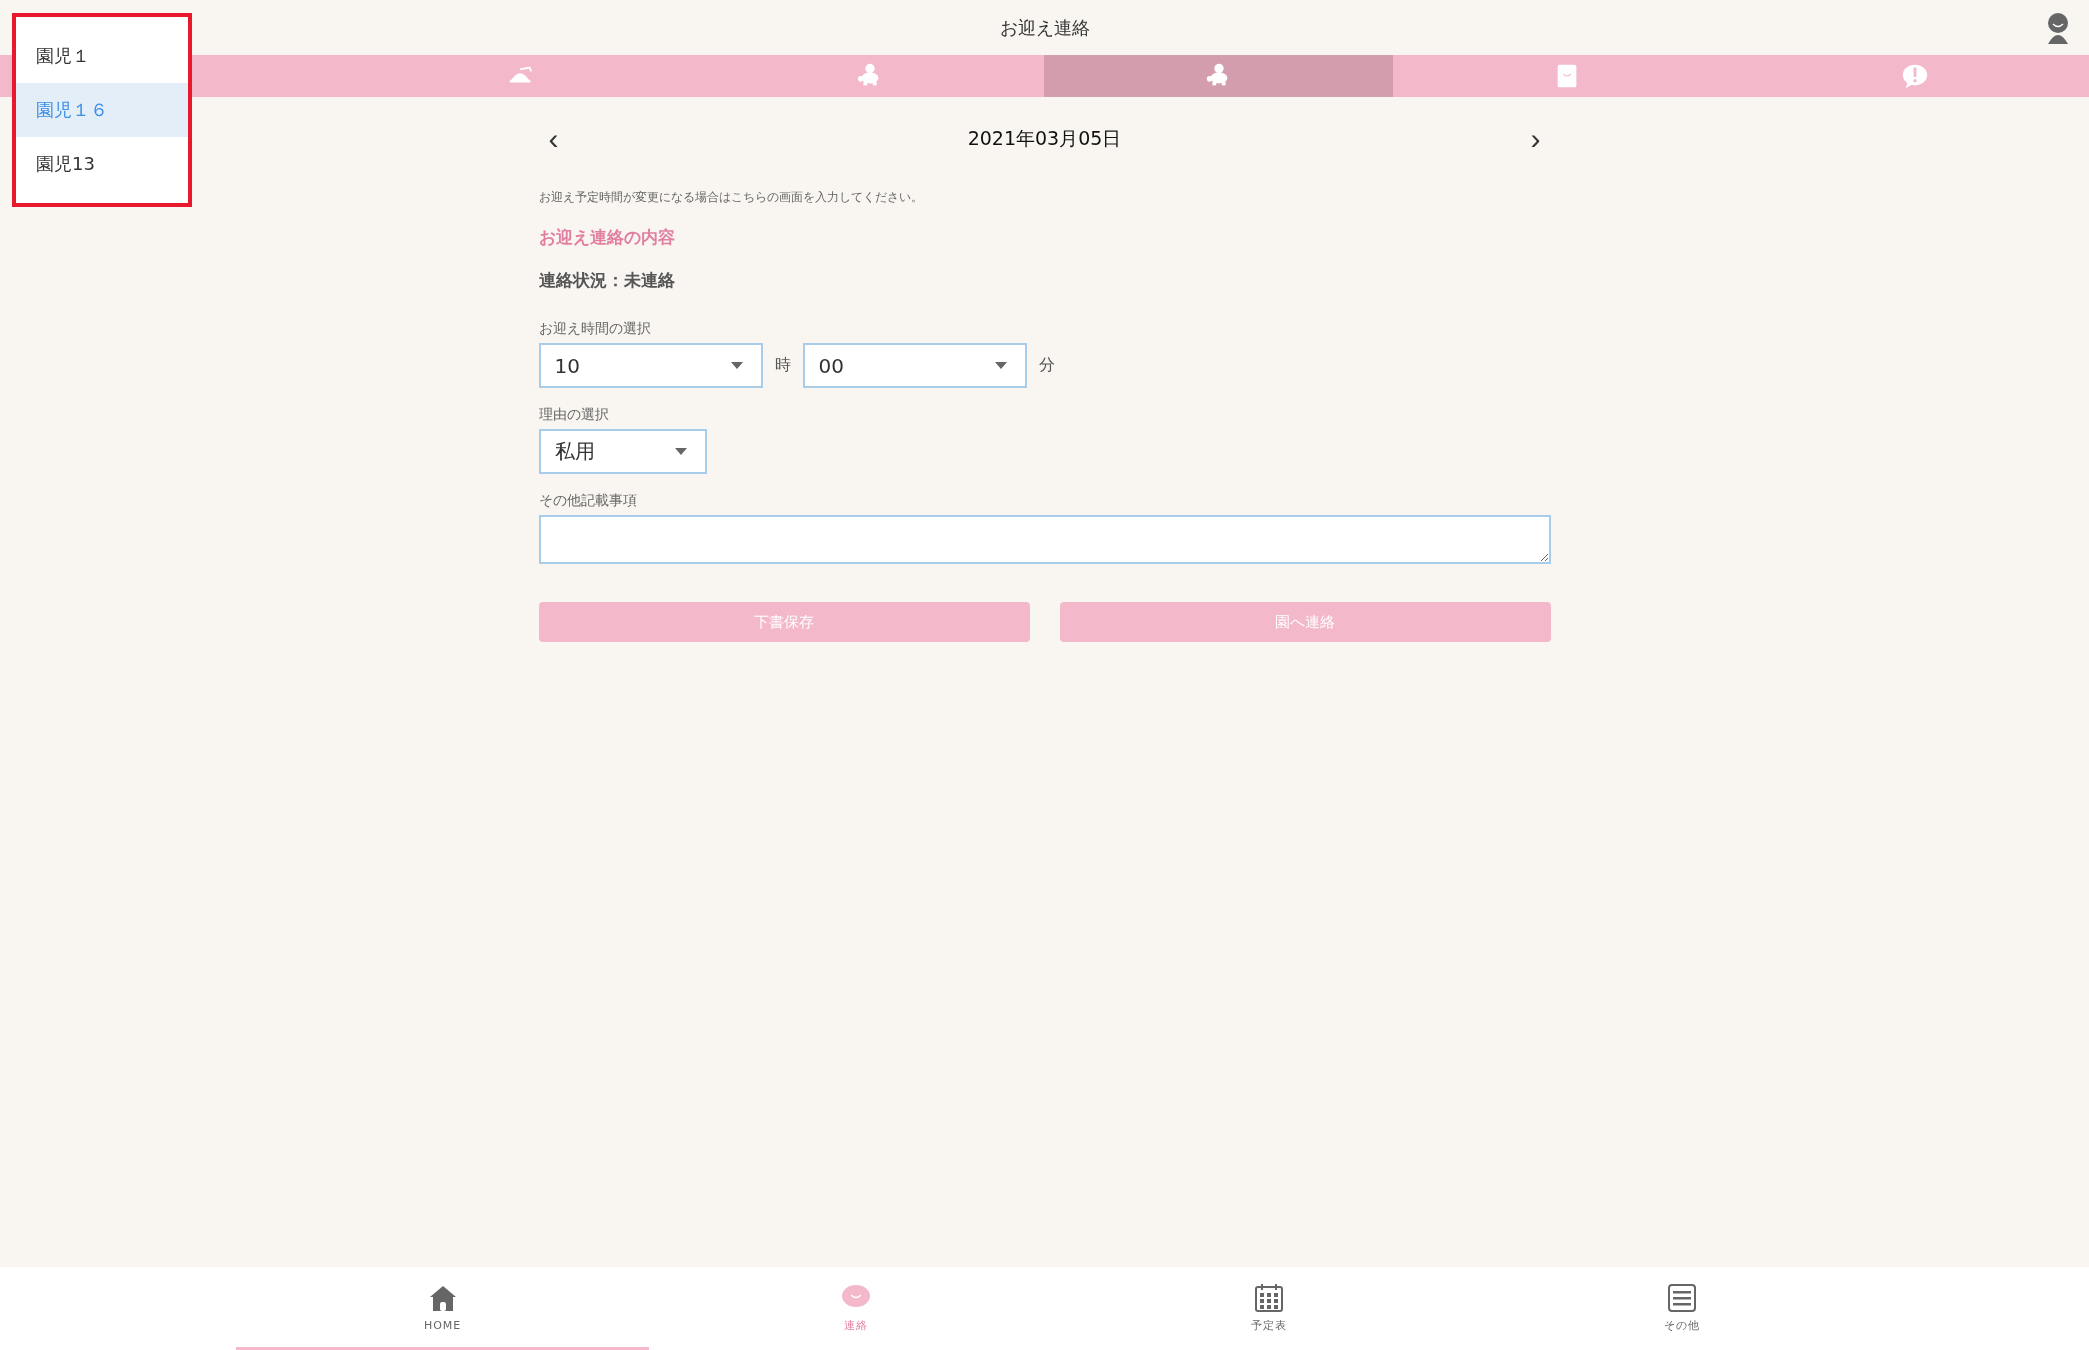  What do you see at coordinates (650, 365) in the screenshot?
I see `hour-select: 10` at bounding box center [650, 365].